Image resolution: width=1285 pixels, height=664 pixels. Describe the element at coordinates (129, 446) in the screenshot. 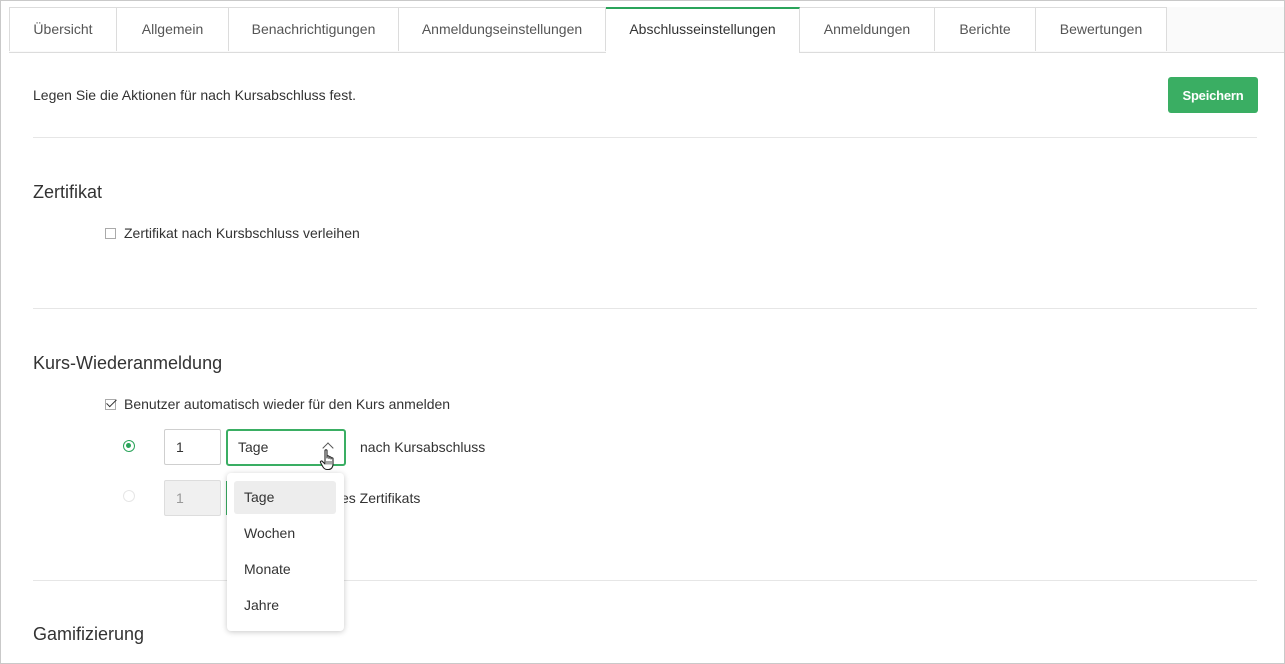

I see `reenroll-after-completion-radio` at that location.